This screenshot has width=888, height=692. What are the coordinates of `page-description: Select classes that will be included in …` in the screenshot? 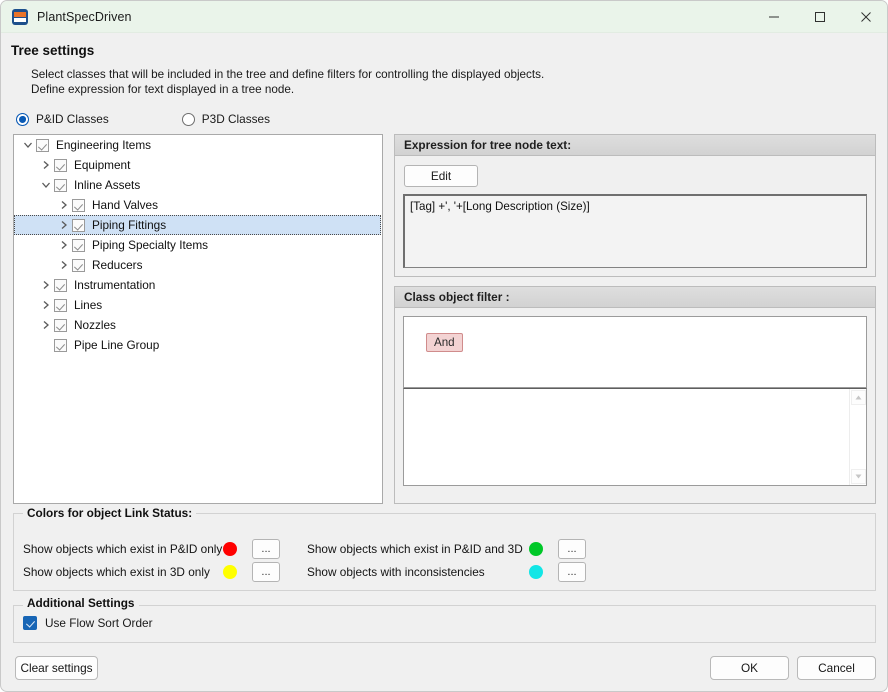 It's located at (287, 82).